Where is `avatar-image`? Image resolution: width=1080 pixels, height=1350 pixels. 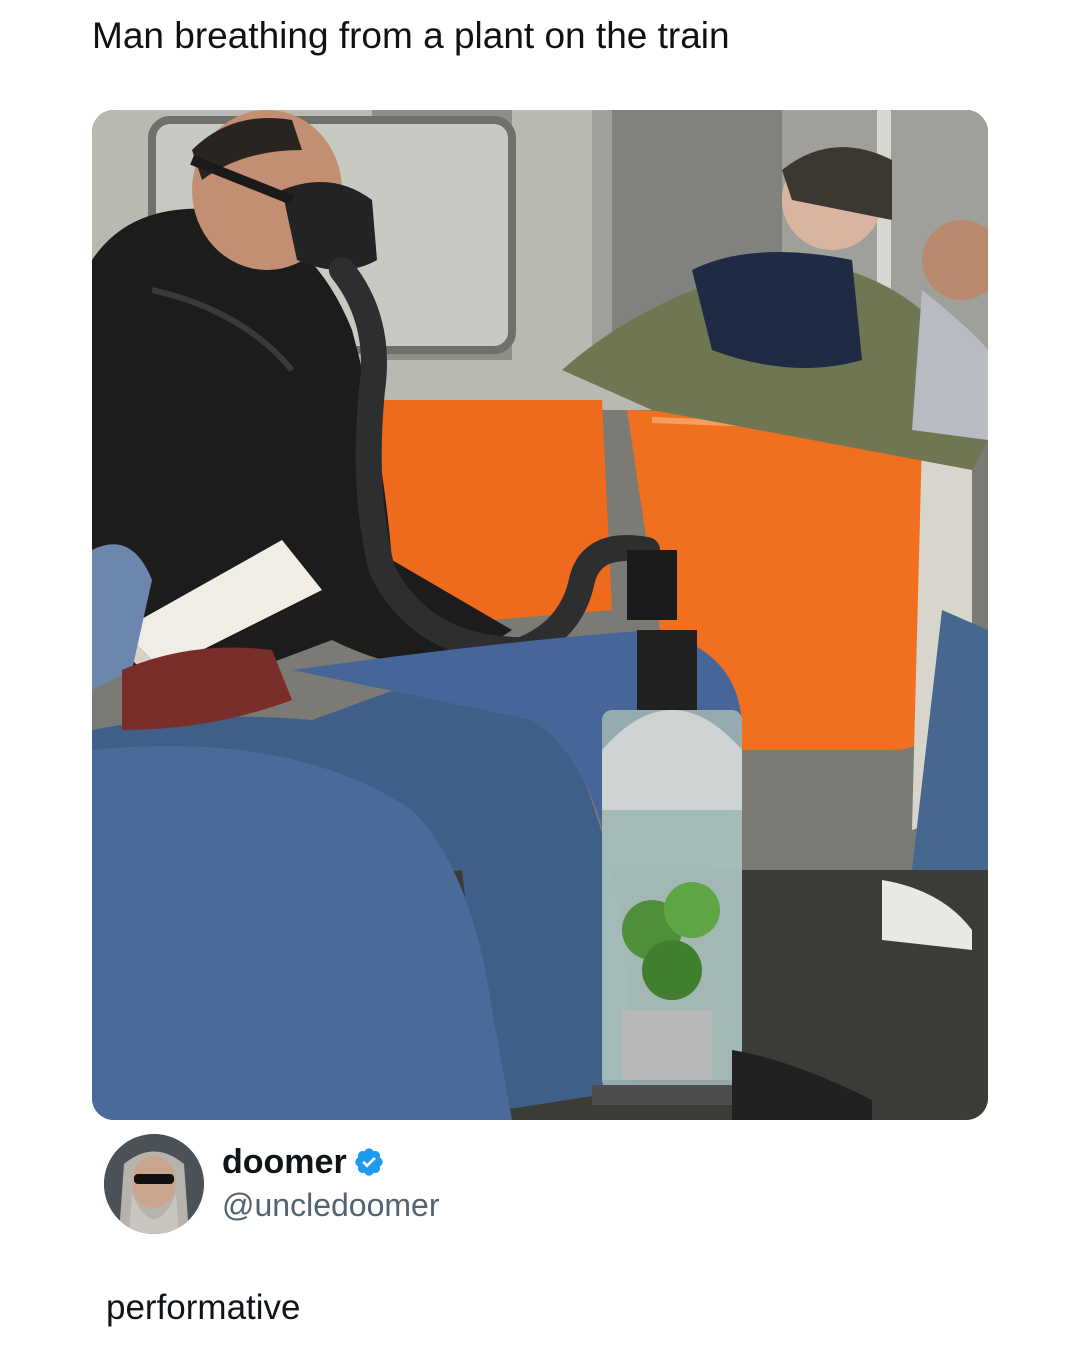
avatar-image is located at coordinates (154, 1184).